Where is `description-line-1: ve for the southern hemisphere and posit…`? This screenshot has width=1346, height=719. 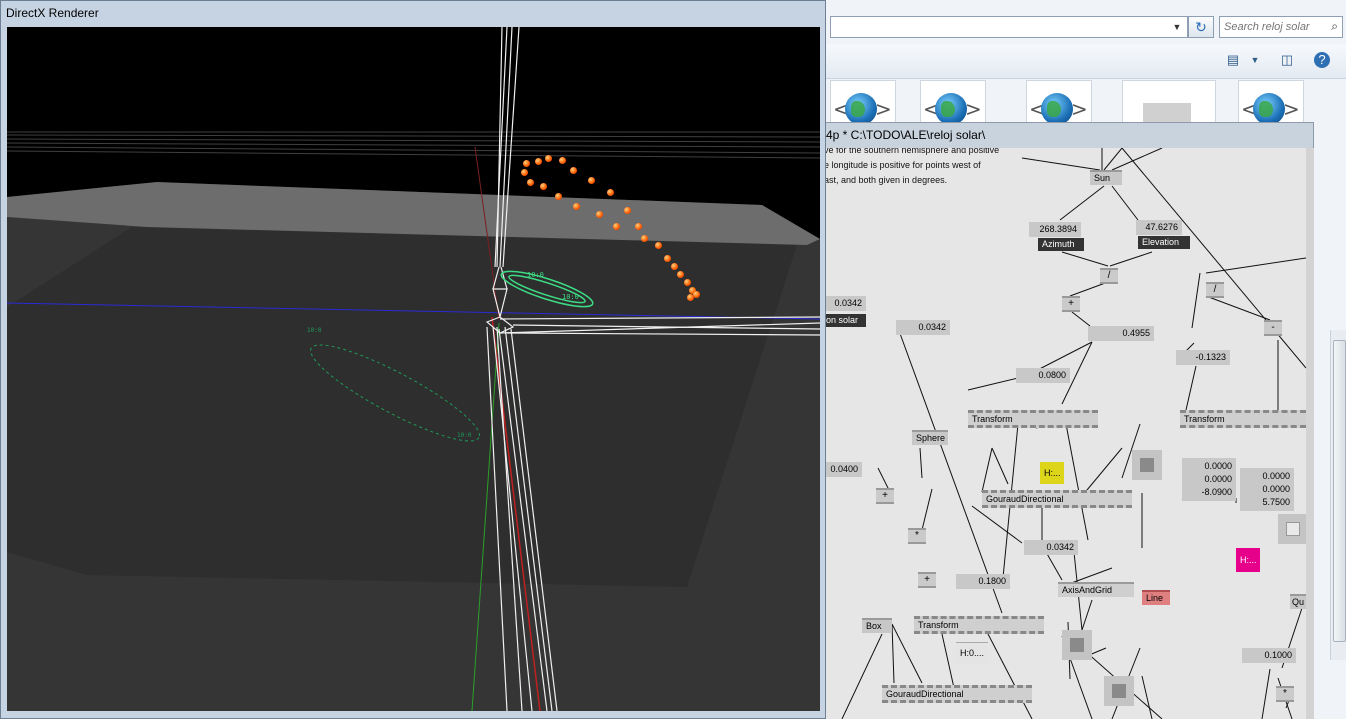 description-line-1: ve for the southern hemisphere and posit… is located at coordinates (912, 151).